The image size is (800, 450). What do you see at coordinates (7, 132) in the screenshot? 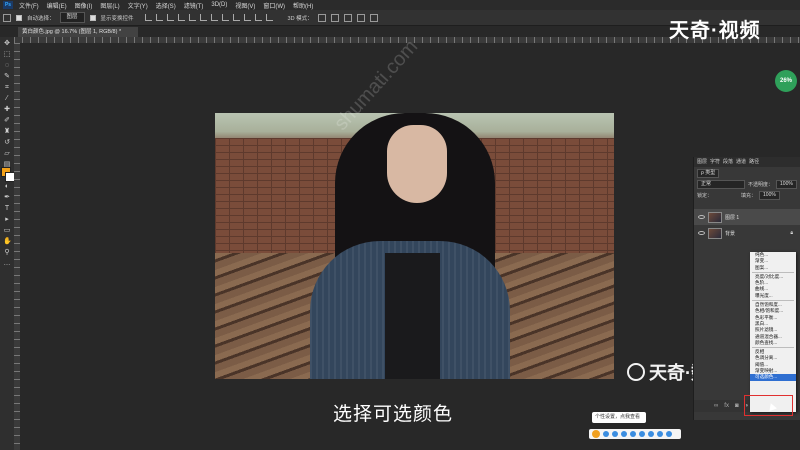
I see `stamp-tool-icon: ♜` at bounding box center [7, 132].